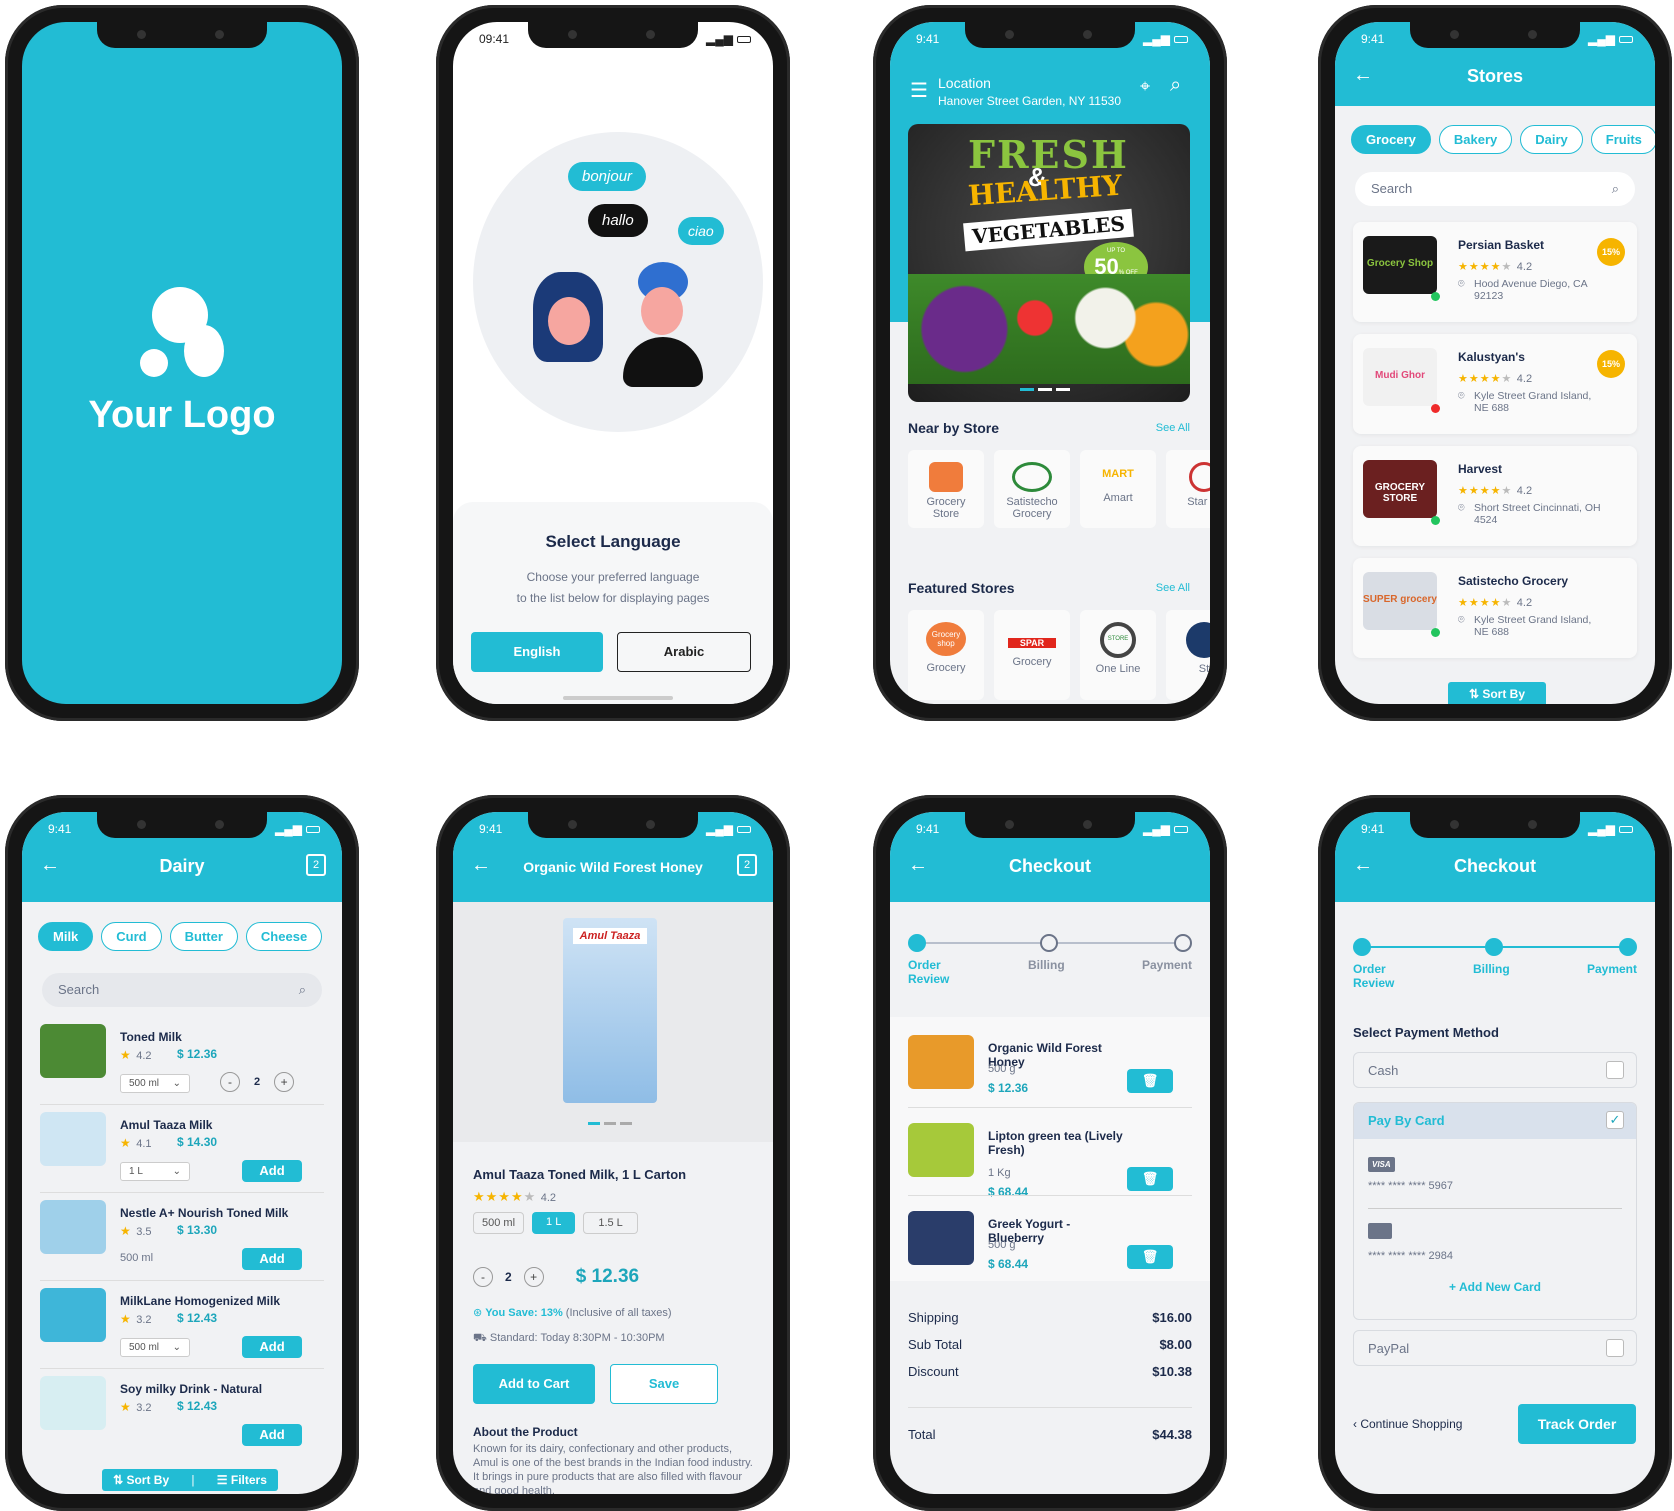 The width and height of the screenshot is (1674, 1511). What do you see at coordinates (155, 1171) in the screenshot?
I see `size-dropdown: 1 L ⌄` at bounding box center [155, 1171].